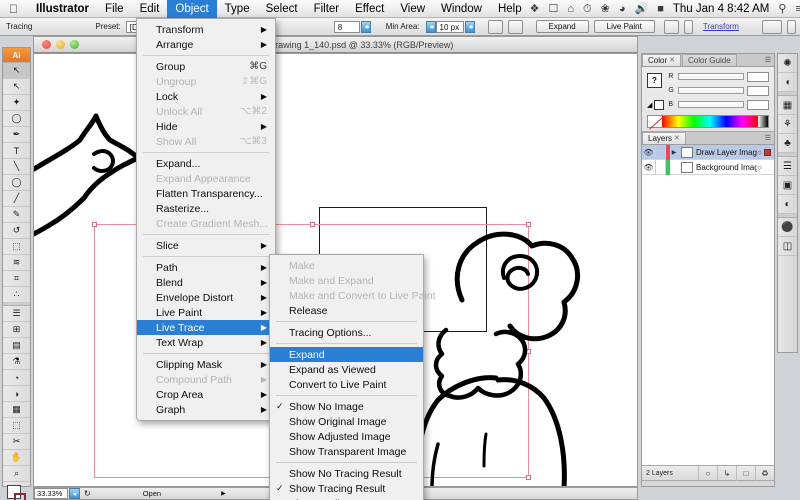 The height and width of the screenshot is (500, 800). Describe the element at coordinates (553, 9) in the screenshot. I see `airplay-icon: ☐` at that location.